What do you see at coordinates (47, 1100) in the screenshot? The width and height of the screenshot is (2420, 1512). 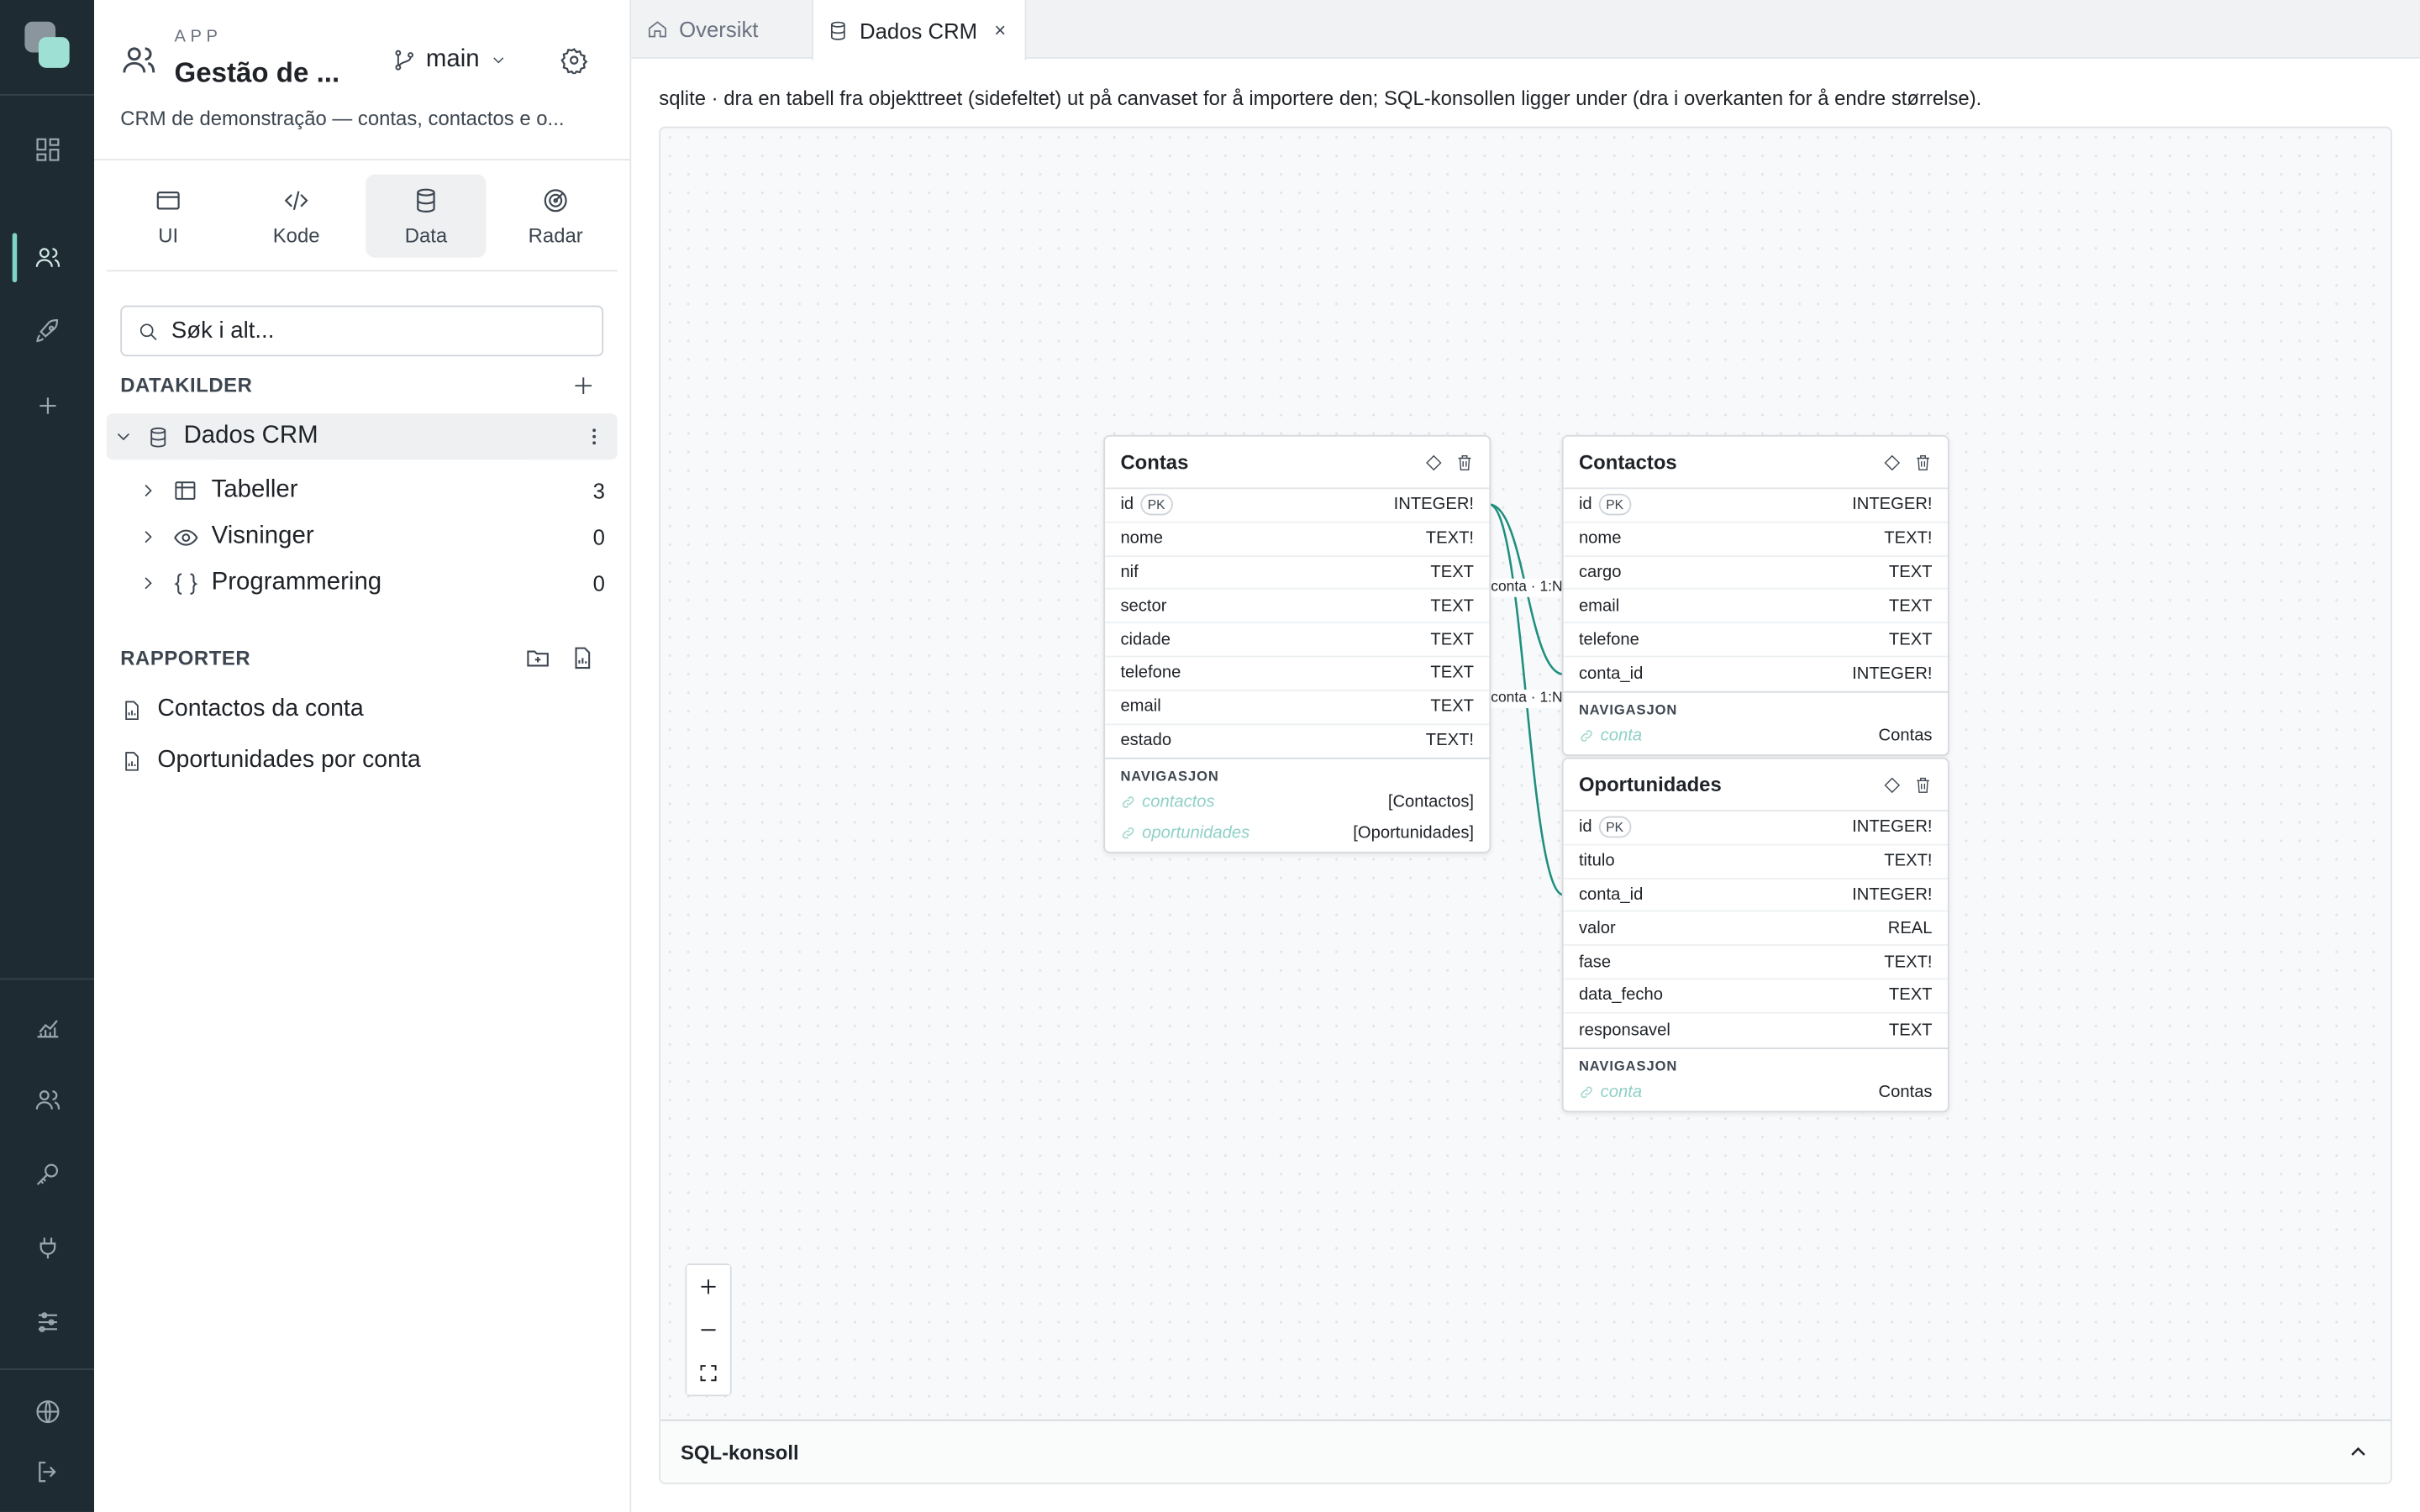 I see `users-icon` at bounding box center [47, 1100].